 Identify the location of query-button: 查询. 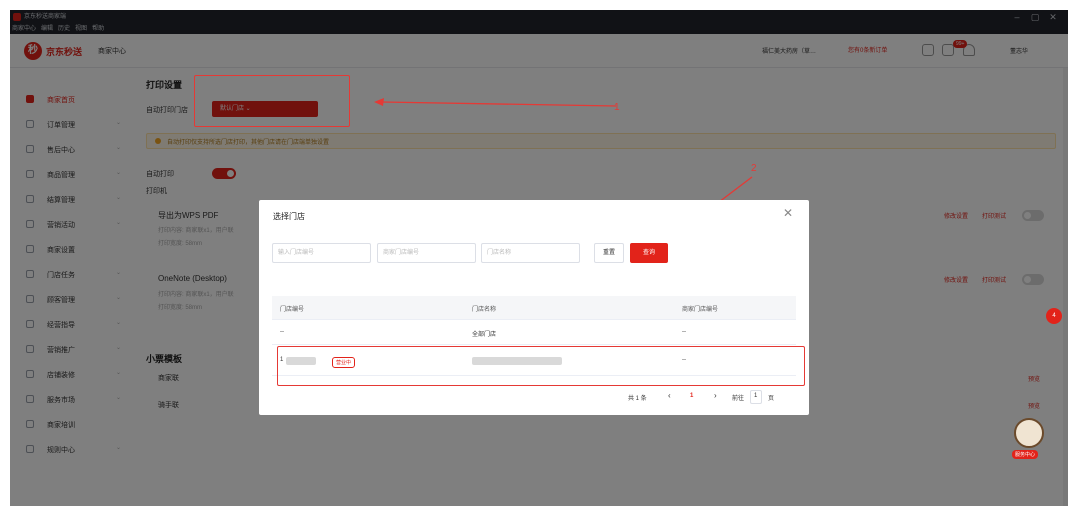
(649, 253).